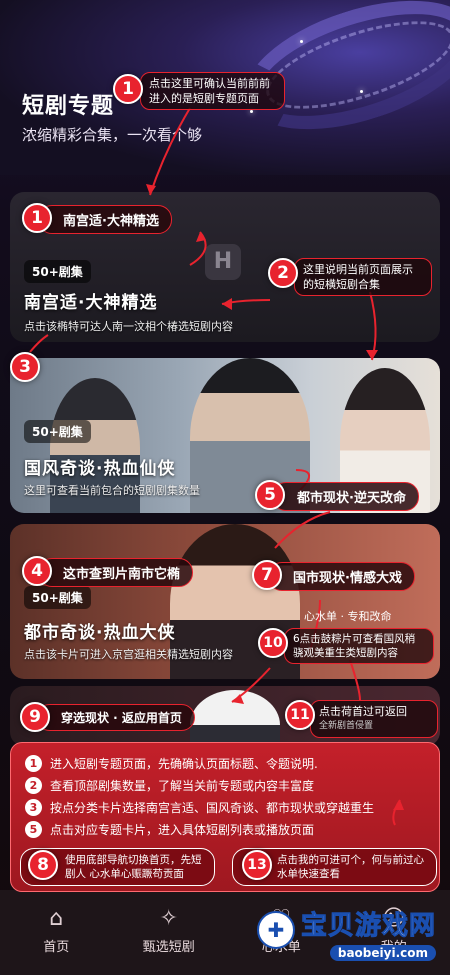  I want to click on annotation-note-sub: 全新剧首侵置, so click(346, 726).